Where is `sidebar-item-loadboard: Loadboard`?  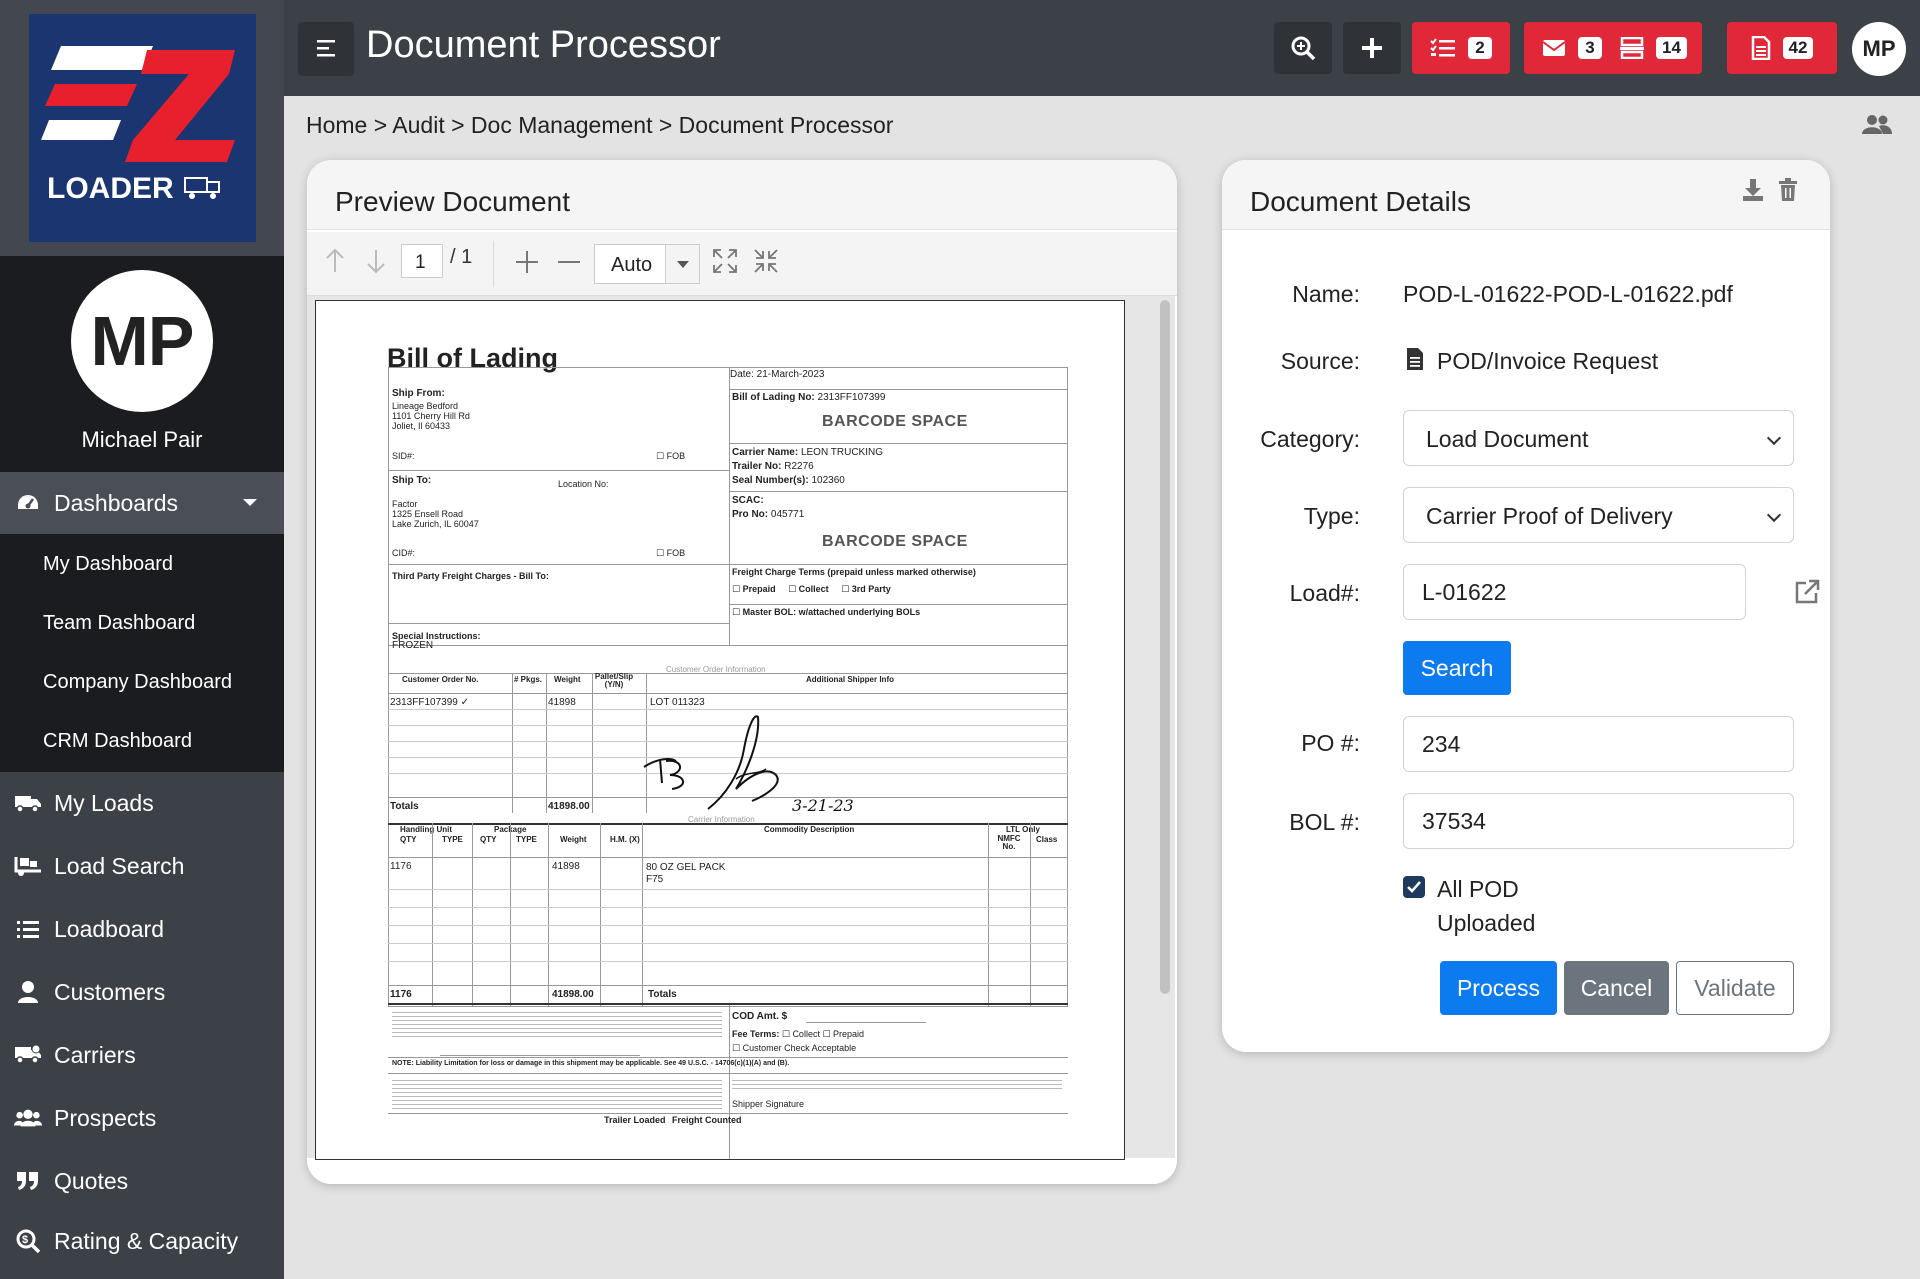
sidebar-item-loadboard: Loadboard is located at coordinates (142, 929).